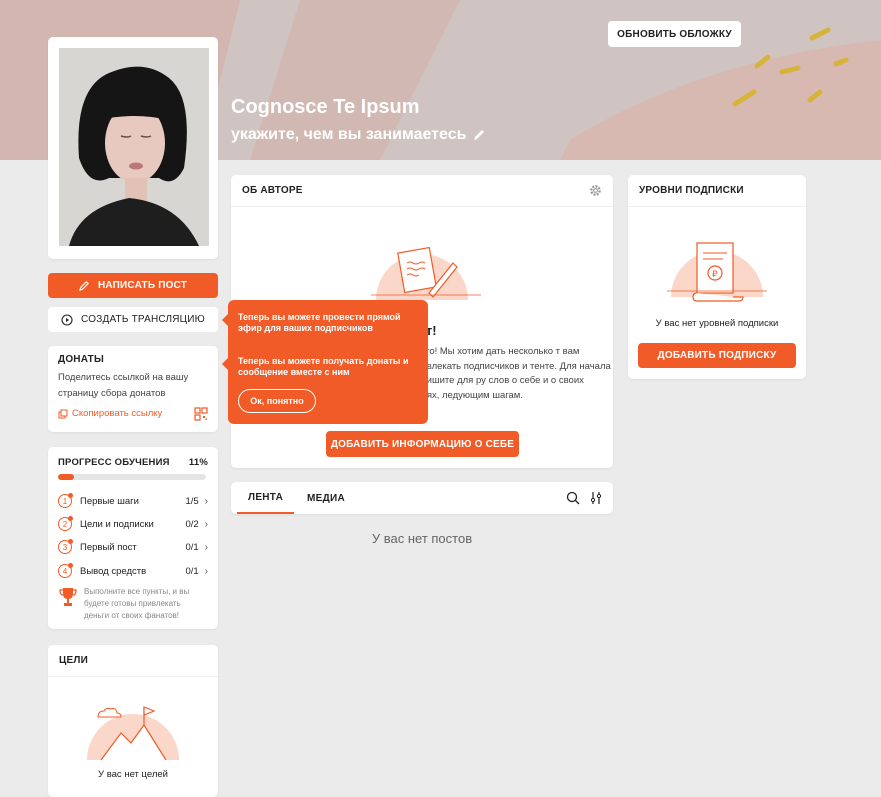 The height and width of the screenshot is (797, 881). What do you see at coordinates (422, 538) in the screenshot?
I see `no-posts-text: У вас нет постов` at bounding box center [422, 538].